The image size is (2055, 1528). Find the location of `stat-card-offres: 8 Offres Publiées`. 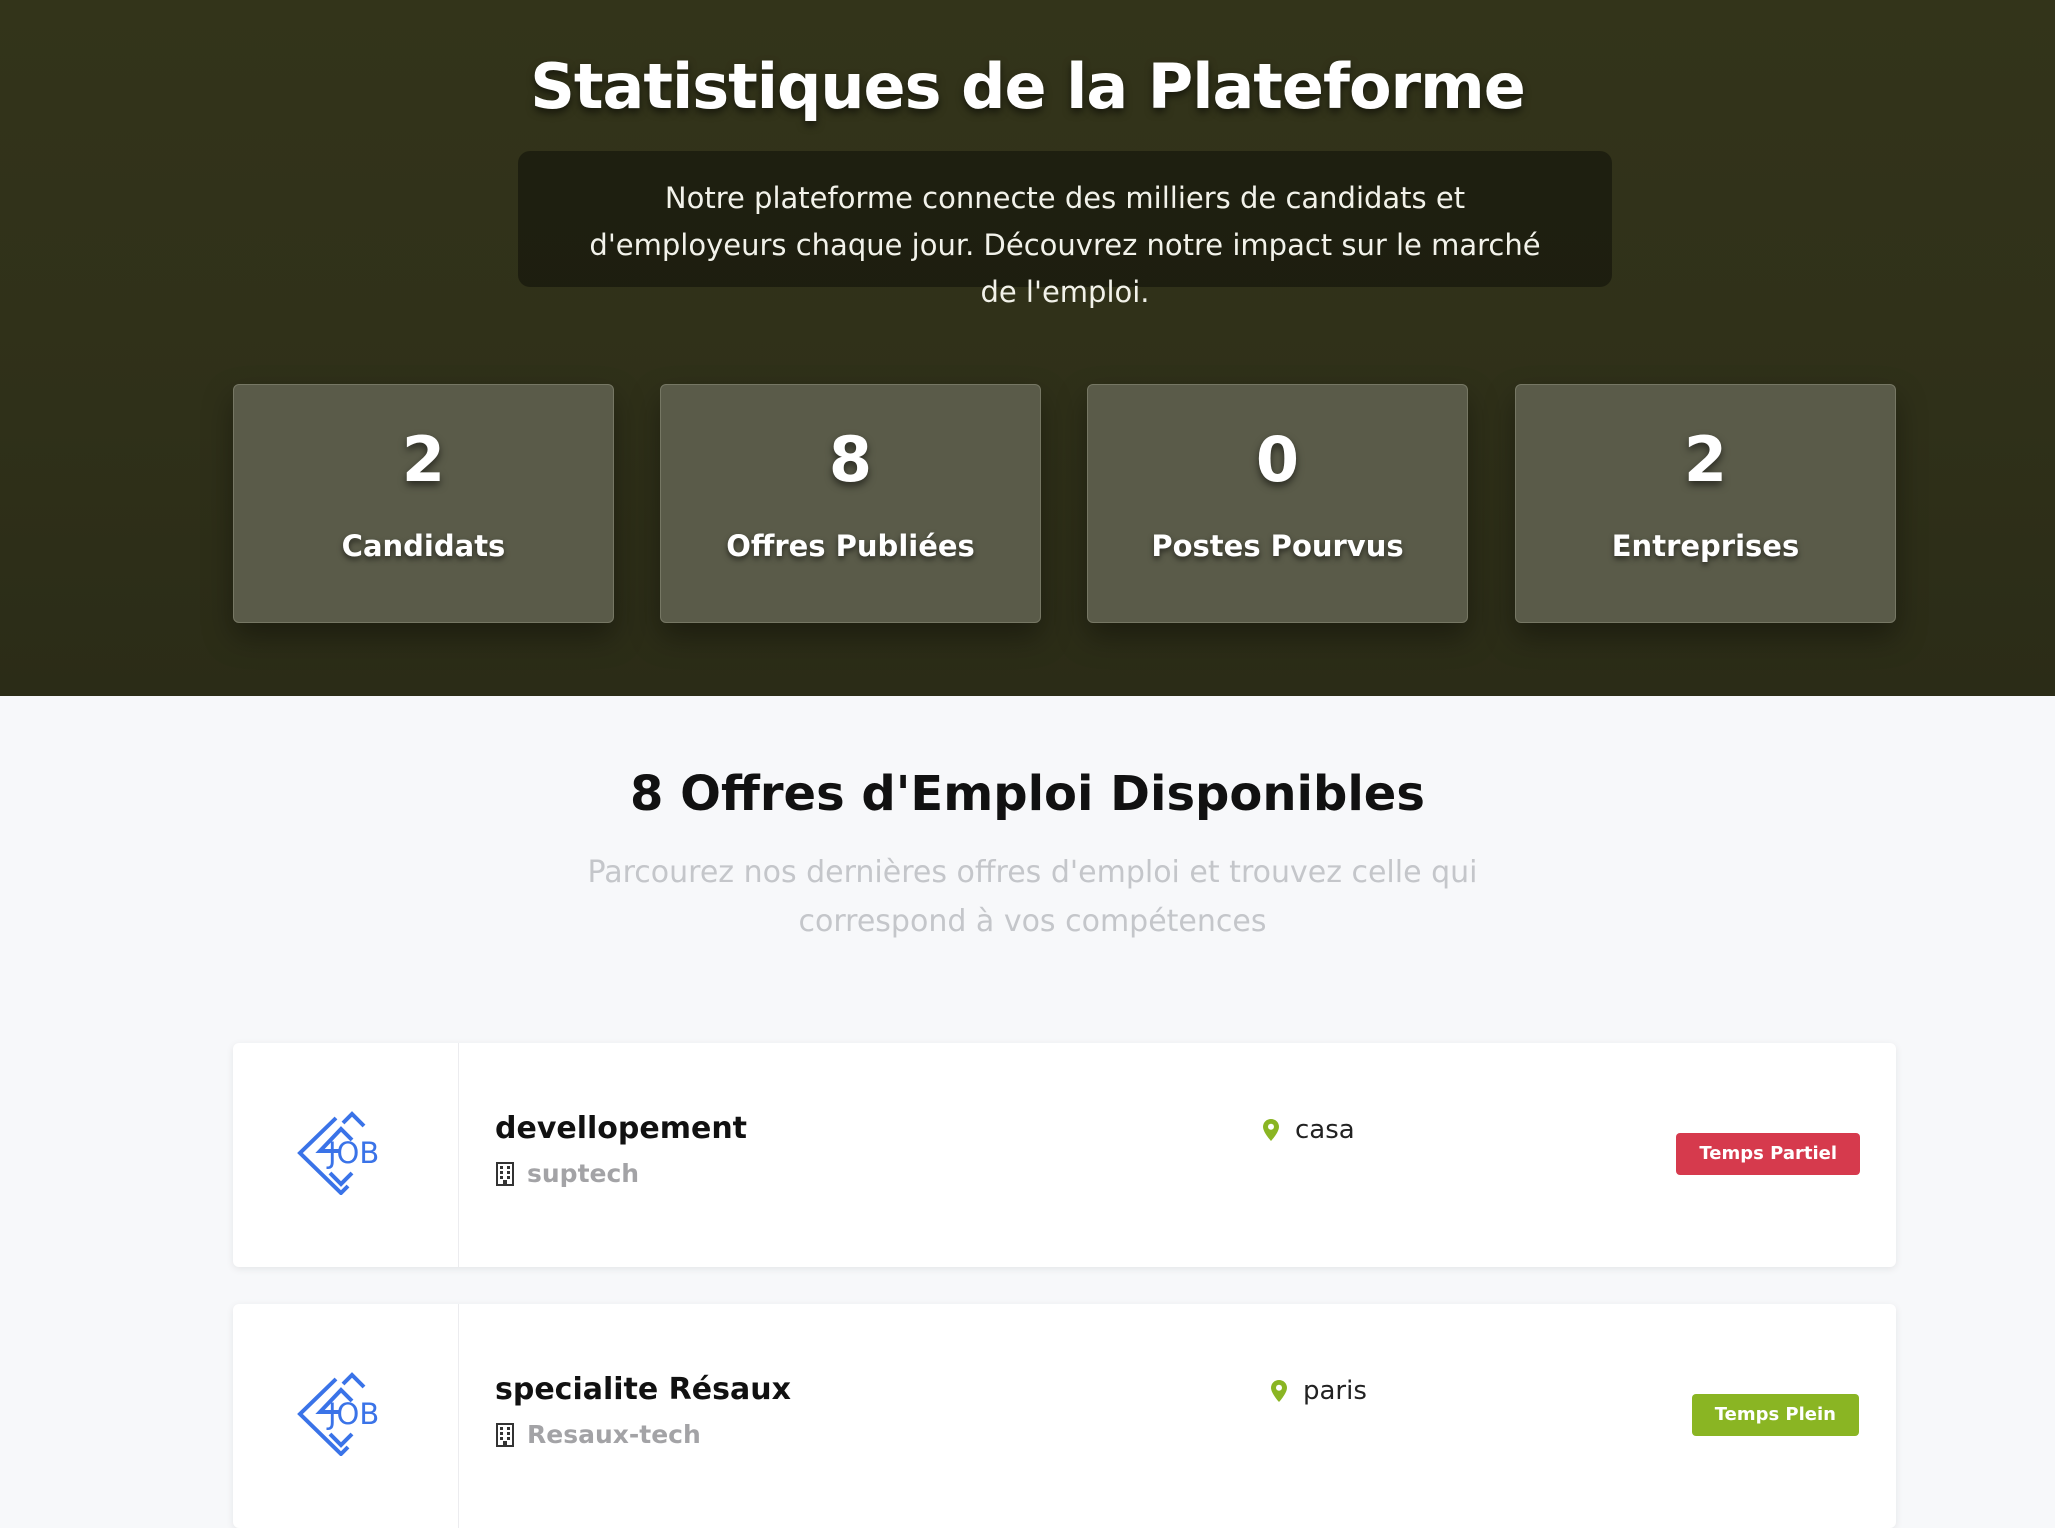

stat-card-offres: 8 Offres Publiées is located at coordinates (850, 503).